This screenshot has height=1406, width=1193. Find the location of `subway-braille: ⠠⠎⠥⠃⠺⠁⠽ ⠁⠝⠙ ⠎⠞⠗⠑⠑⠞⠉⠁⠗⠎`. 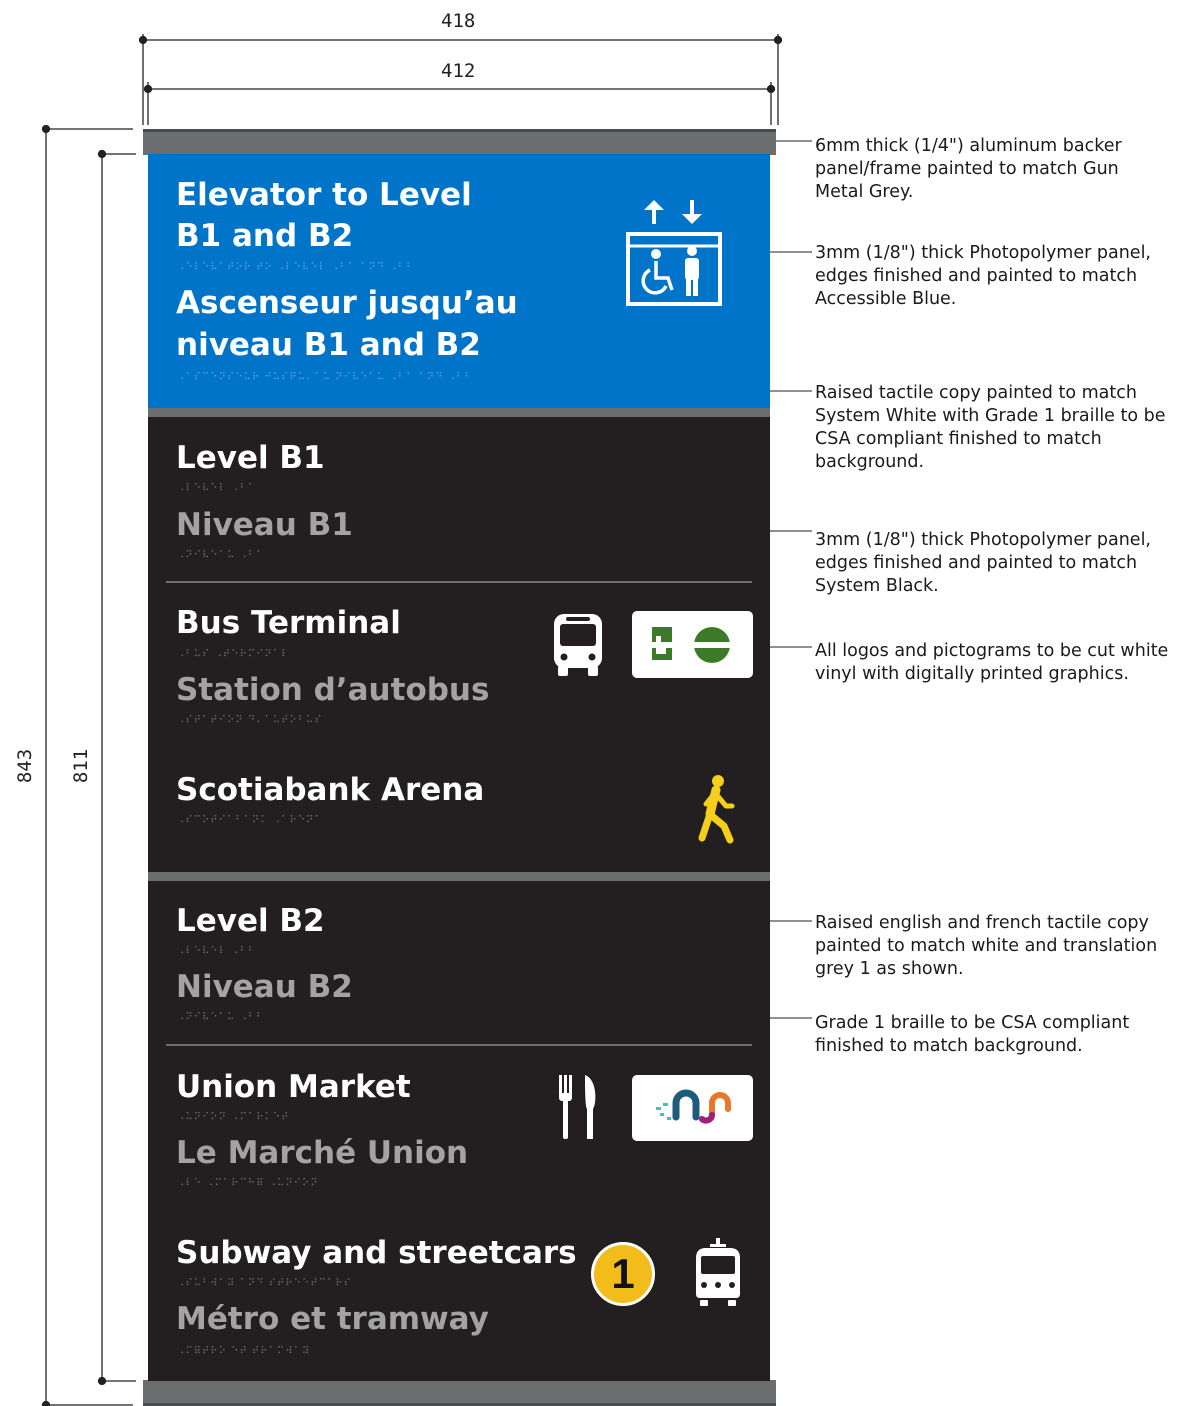

subway-braille: ⠠⠎⠥⠃⠺⠁⠽ ⠁⠝⠙ ⠎⠞⠗⠑⠑⠞⠉⠁⠗⠎ is located at coordinates (264, 1283).